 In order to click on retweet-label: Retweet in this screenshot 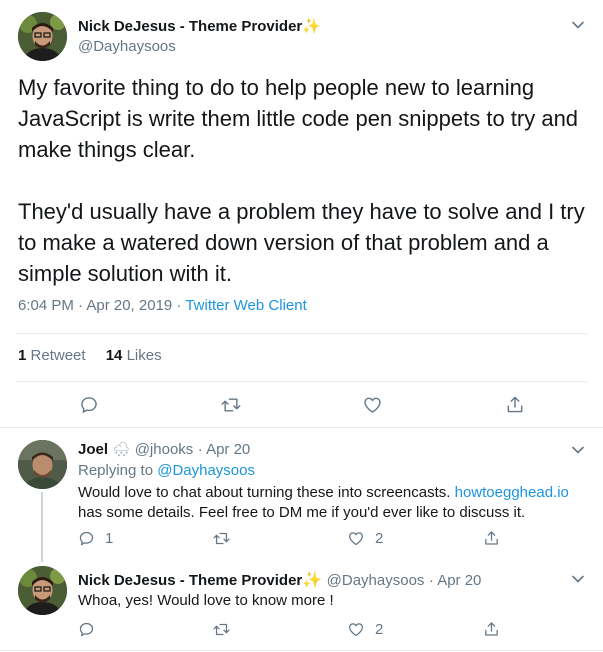, I will do `click(58, 355)`.